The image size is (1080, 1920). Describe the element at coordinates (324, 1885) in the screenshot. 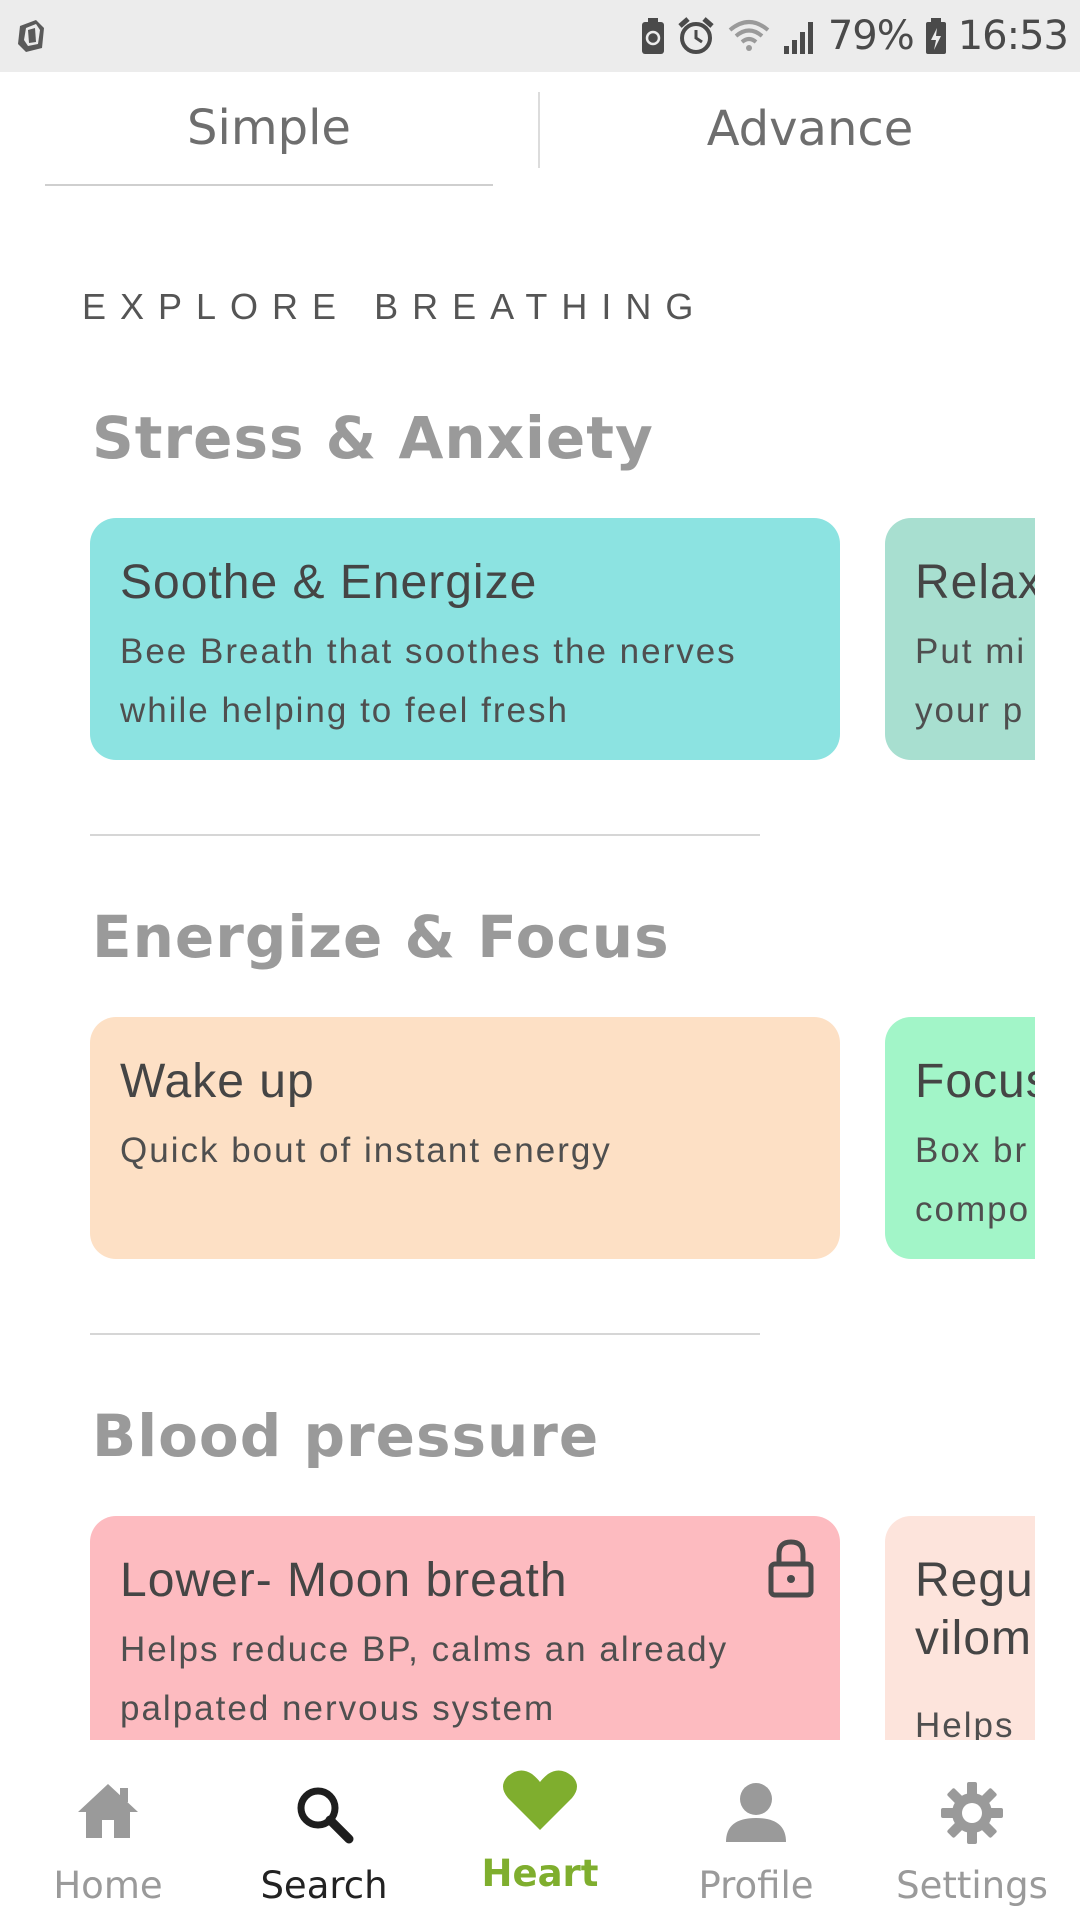

I see `nav-label-search: Search` at that location.